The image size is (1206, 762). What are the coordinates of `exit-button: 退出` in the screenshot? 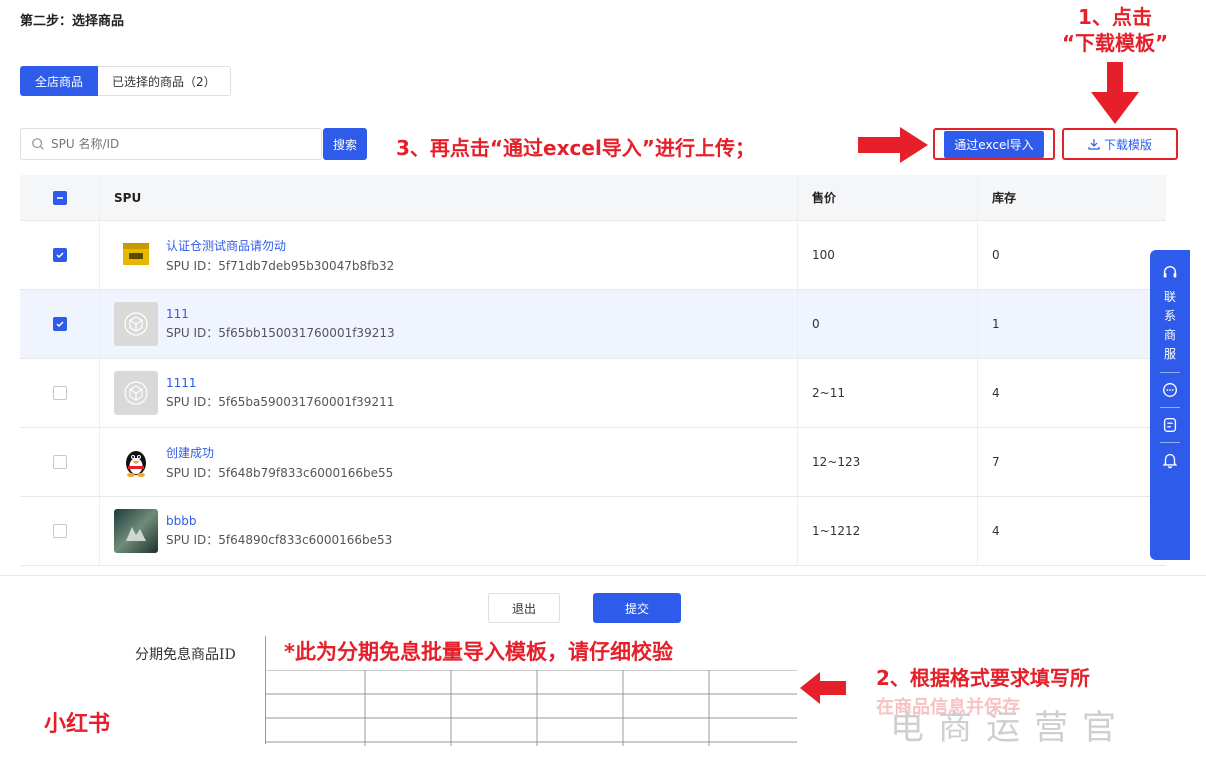 It's located at (524, 608).